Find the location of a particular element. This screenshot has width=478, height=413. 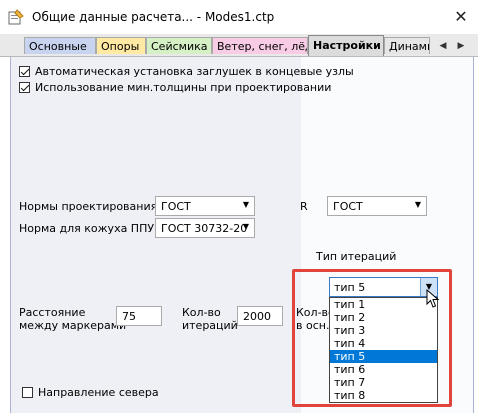

iter-count-input: 2000 is located at coordinates (260, 316).